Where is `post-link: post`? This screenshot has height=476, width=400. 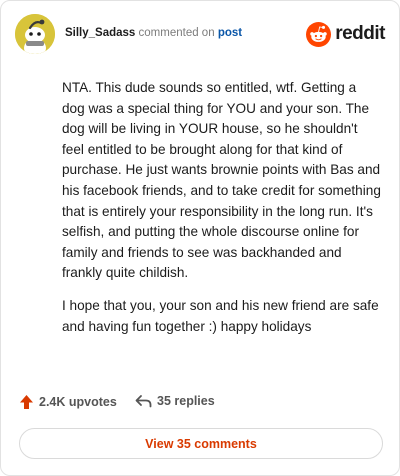
post-link: post is located at coordinates (230, 33).